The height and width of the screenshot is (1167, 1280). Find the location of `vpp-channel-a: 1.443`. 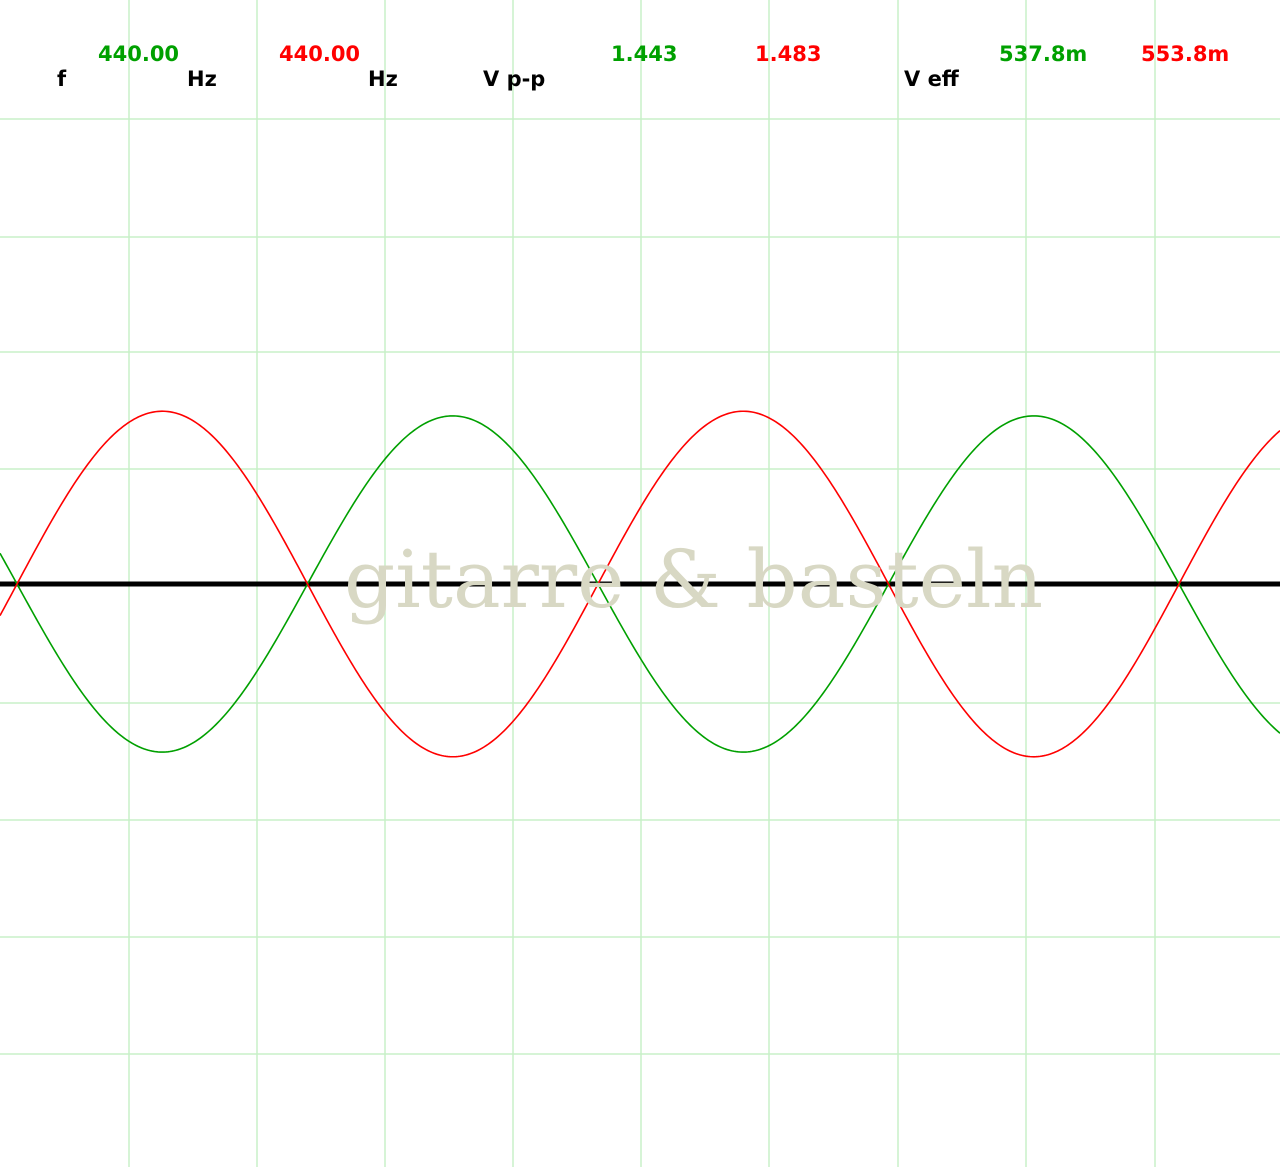

vpp-channel-a: 1.443 is located at coordinates (644, 54).